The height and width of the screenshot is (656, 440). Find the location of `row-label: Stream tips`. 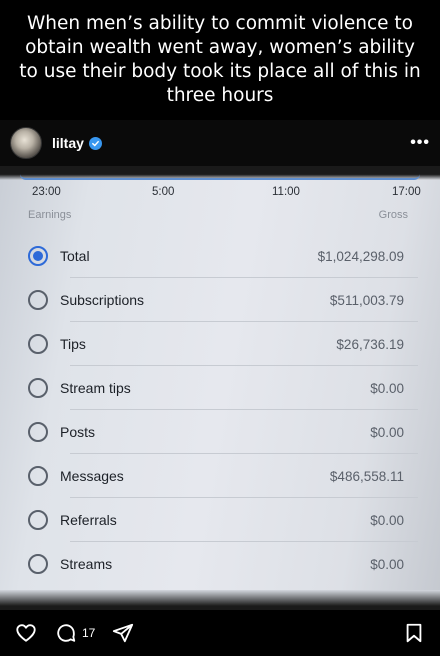

row-label: Stream tips is located at coordinates (95, 388).